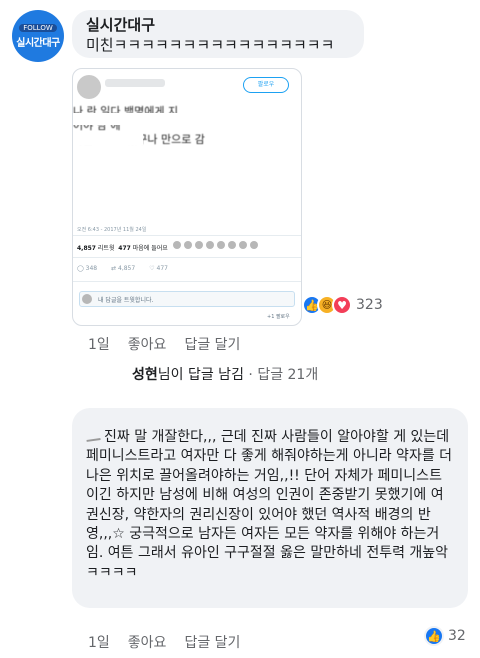 This screenshot has height=658, width=480. What do you see at coordinates (212, 642) in the screenshot?
I see `reply-button-2: 답글 달기` at bounding box center [212, 642].